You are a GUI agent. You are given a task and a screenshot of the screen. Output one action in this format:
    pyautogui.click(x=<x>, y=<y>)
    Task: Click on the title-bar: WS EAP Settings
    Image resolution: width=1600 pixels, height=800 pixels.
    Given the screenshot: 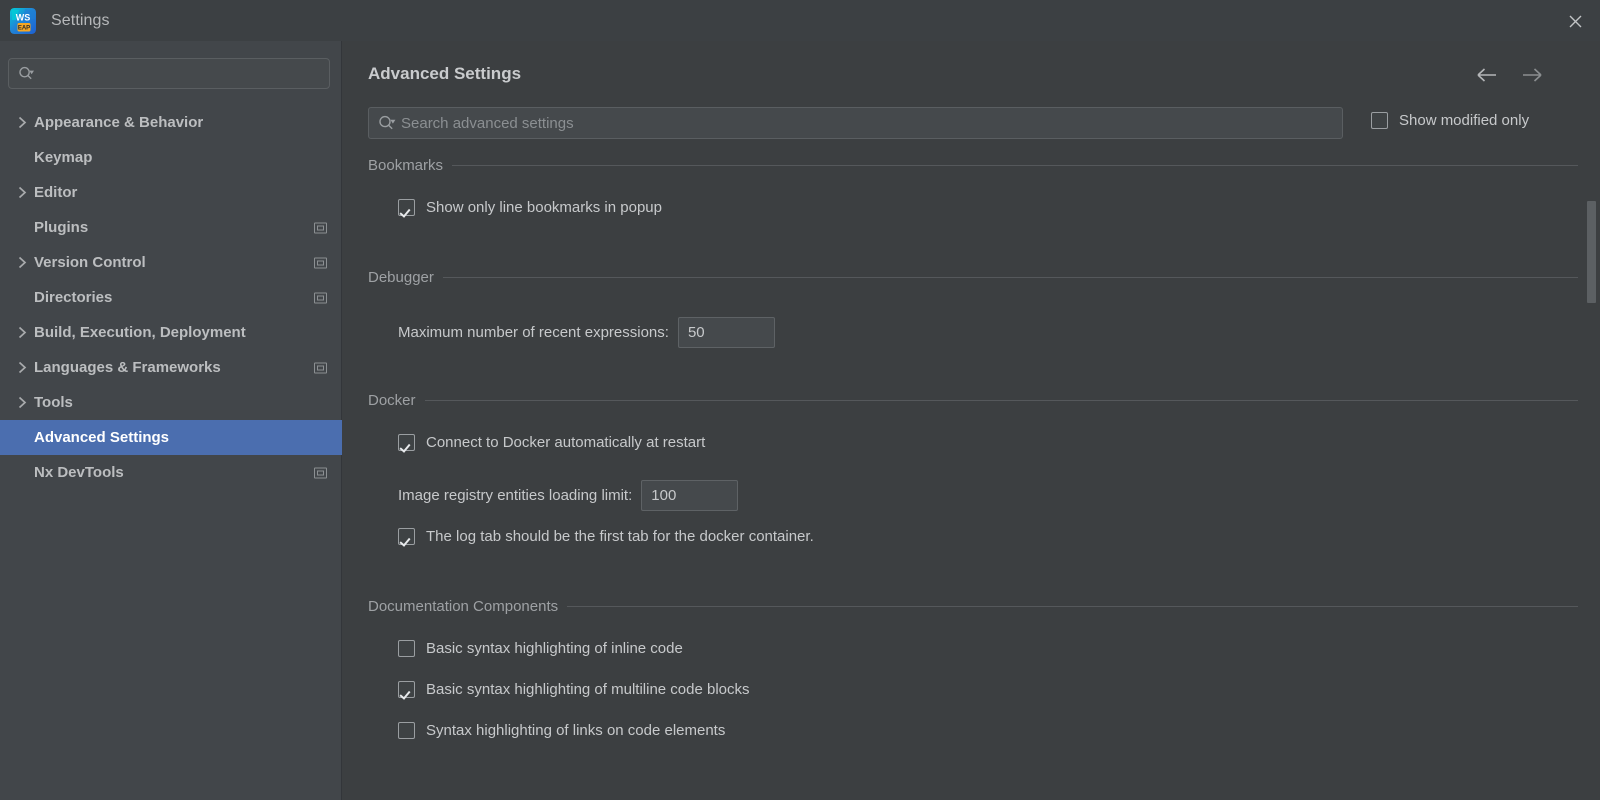 What is the action you would take?
    pyautogui.click(x=800, y=20)
    